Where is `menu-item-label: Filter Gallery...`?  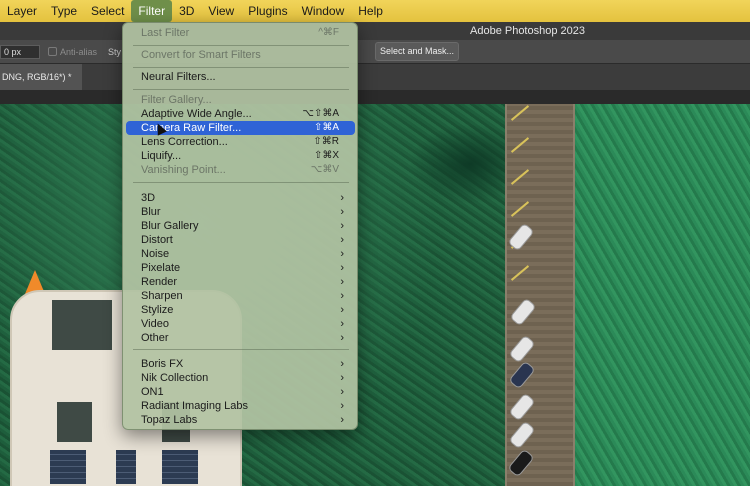 menu-item-label: Filter Gallery... is located at coordinates (176, 100).